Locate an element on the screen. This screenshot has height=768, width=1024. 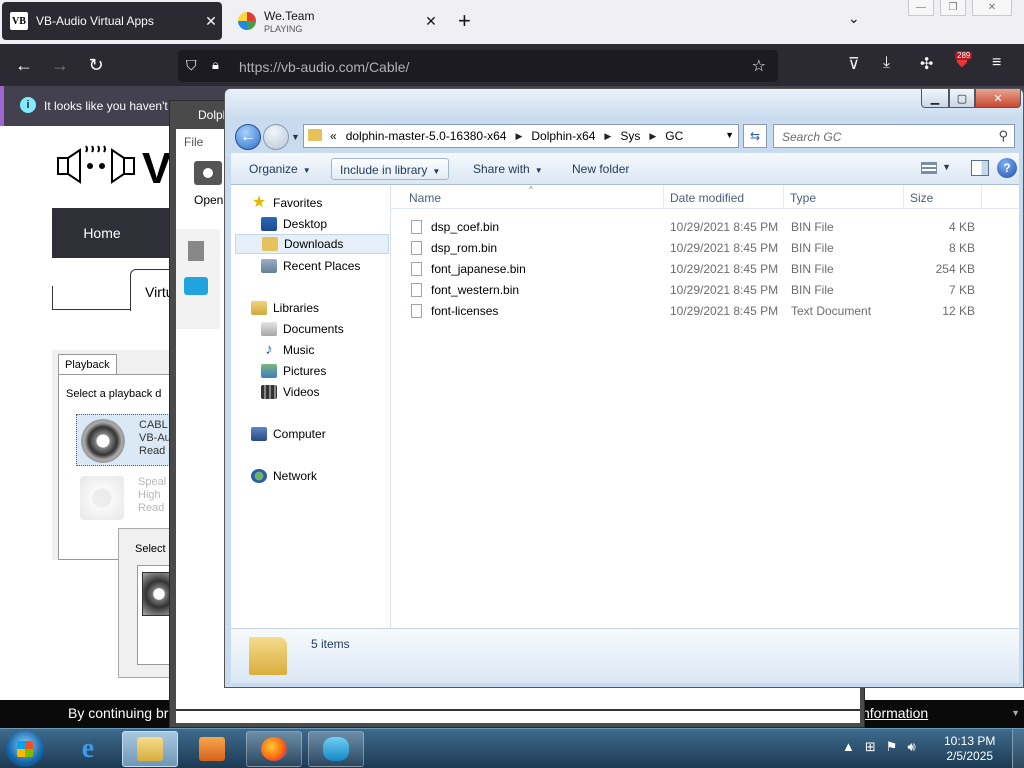
breadcrumb-overflow: « is located at coordinates (333, 136).